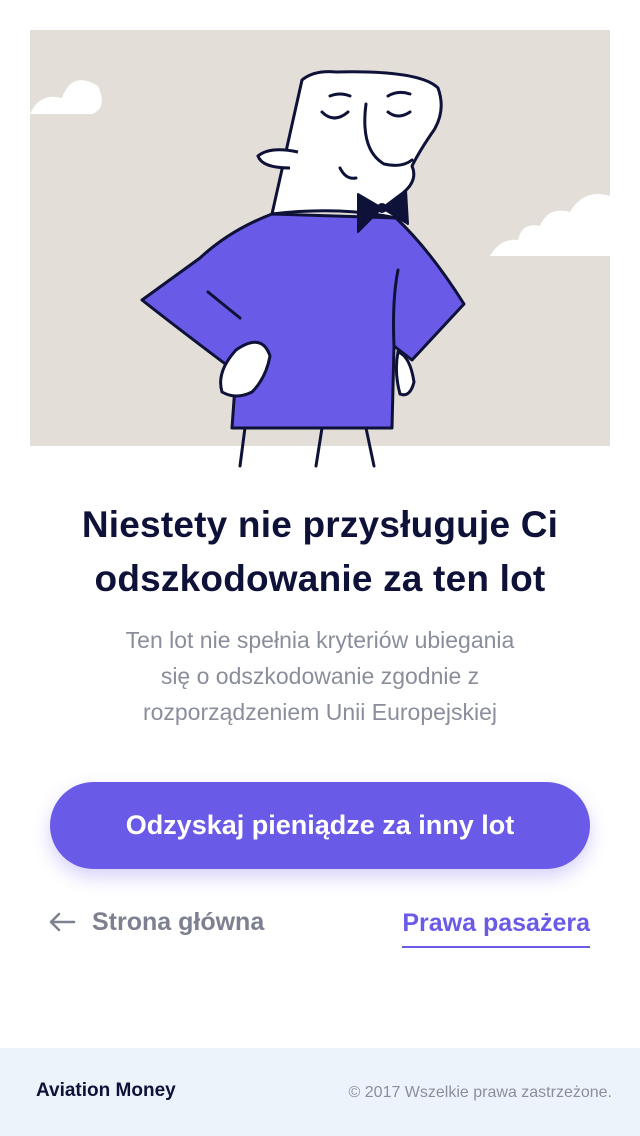 This screenshot has width=640, height=1136. What do you see at coordinates (303, 321) in the screenshot?
I see `shirt` at bounding box center [303, 321].